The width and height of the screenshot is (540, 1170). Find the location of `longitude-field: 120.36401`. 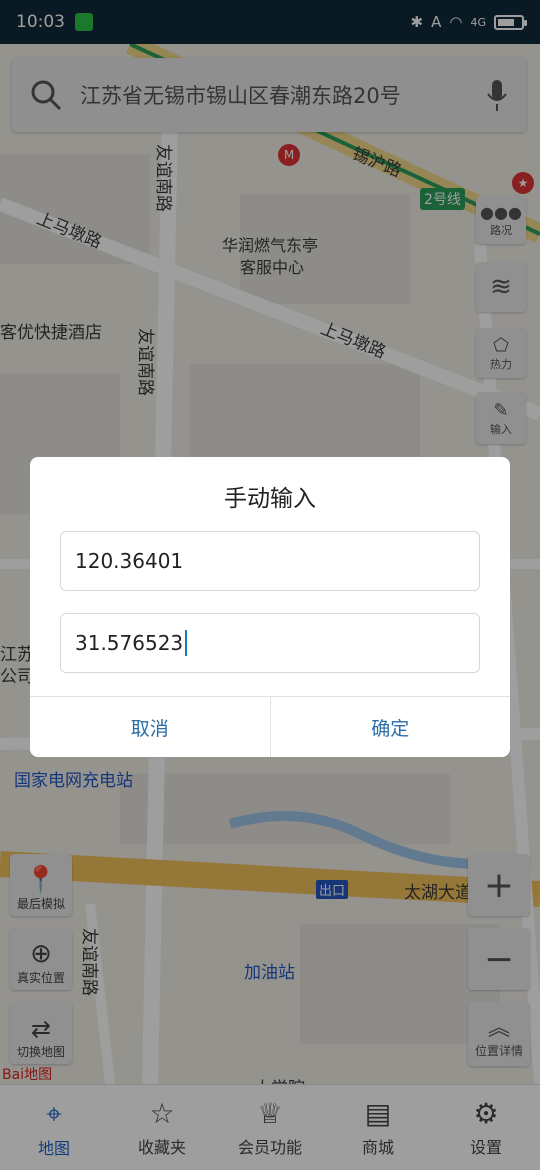

longitude-field: 120.36401 is located at coordinates (270, 561).